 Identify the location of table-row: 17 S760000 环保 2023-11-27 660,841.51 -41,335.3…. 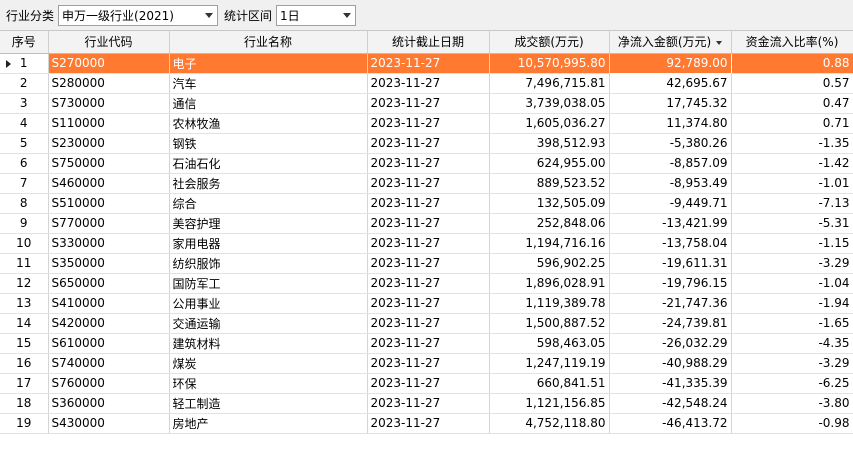
(426, 383).